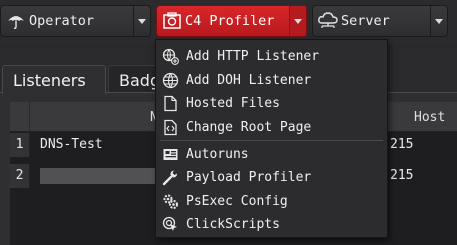 The height and width of the screenshot is (245, 457). Describe the element at coordinates (20, 145) in the screenshot. I see `row-number: 1` at that location.